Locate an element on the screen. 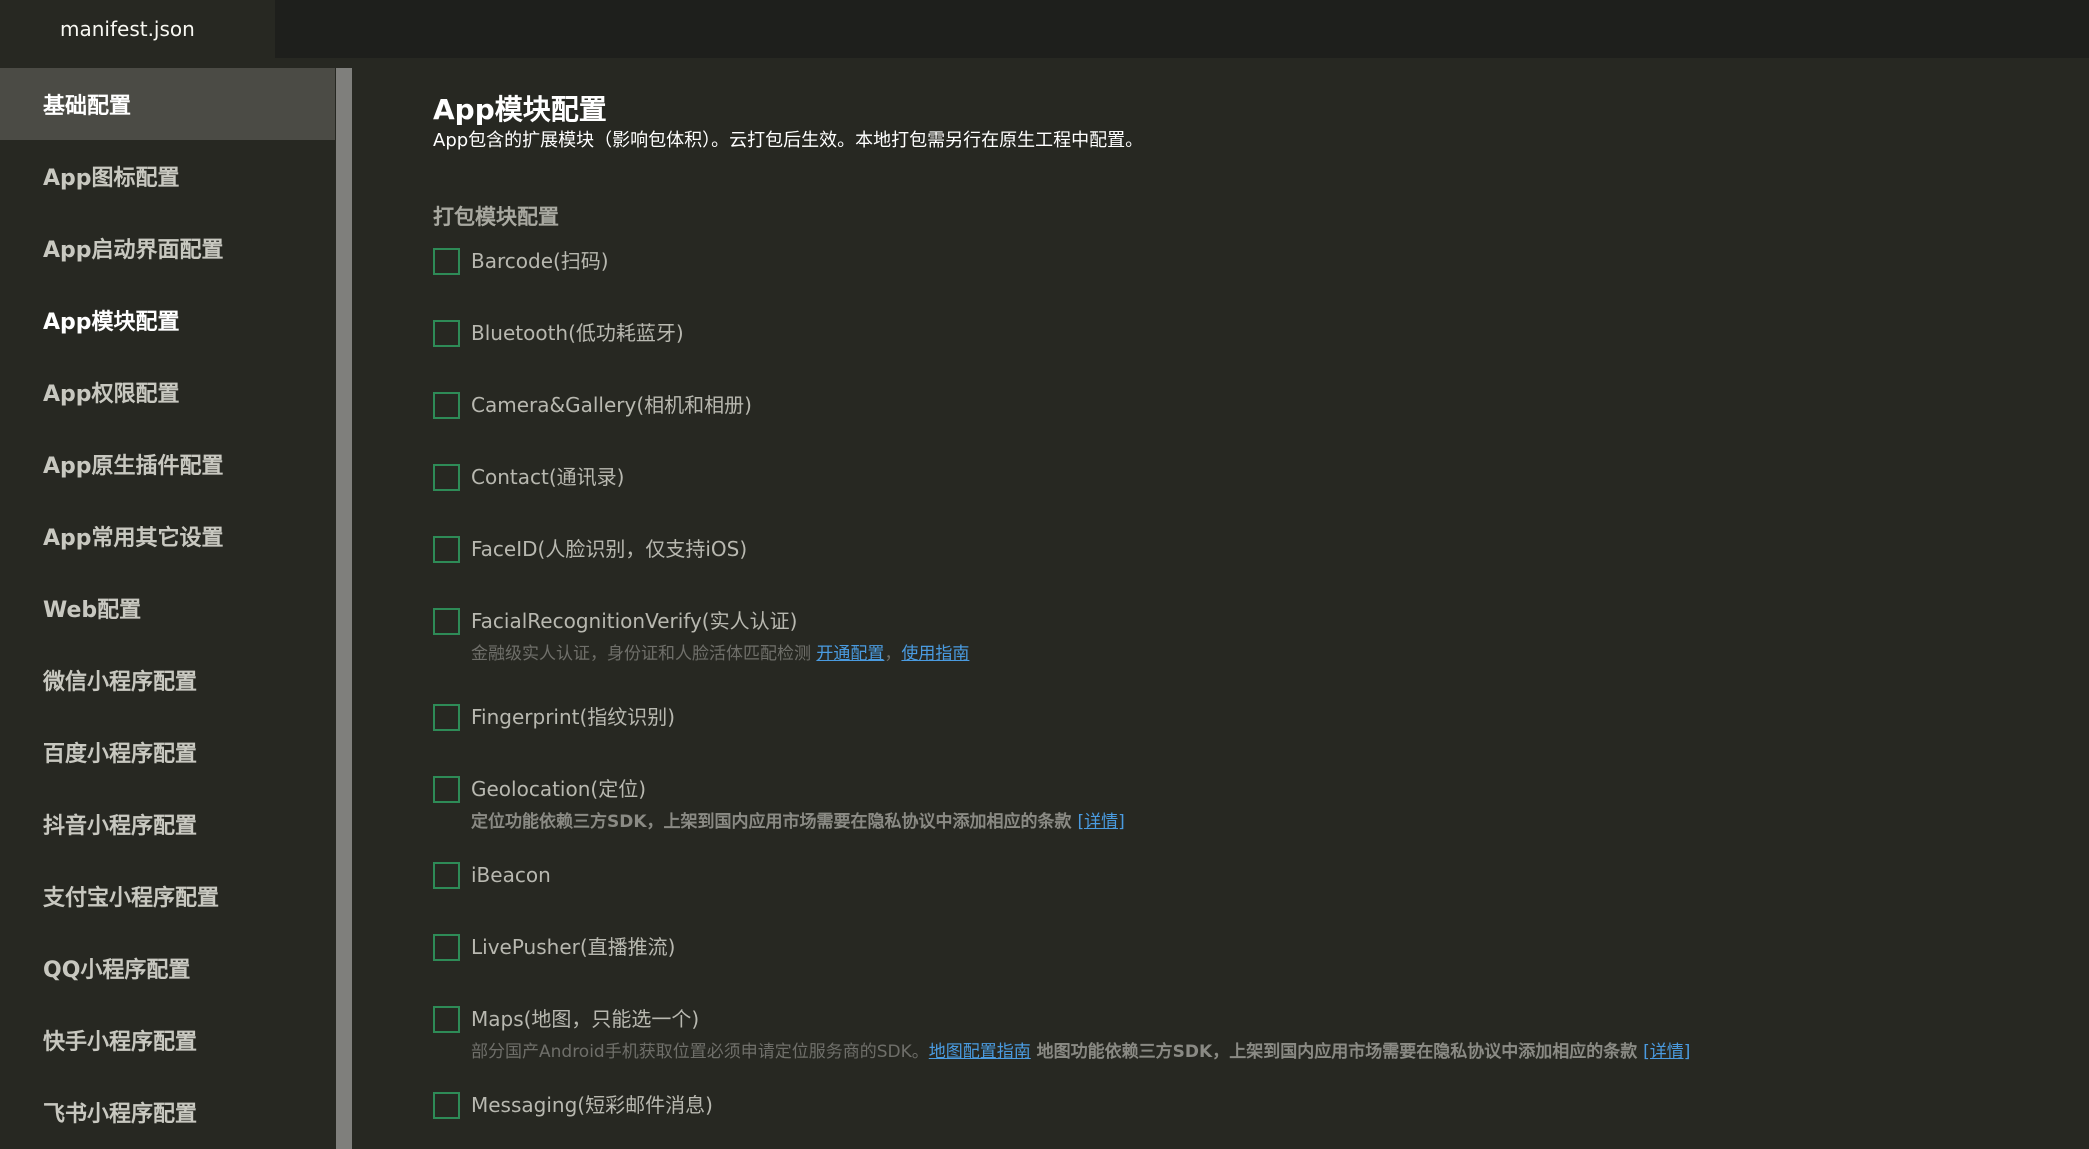 This screenshot has width=2089, height=1149. usage-guide-link: 使用指南 is located at coordinates (935, 654).